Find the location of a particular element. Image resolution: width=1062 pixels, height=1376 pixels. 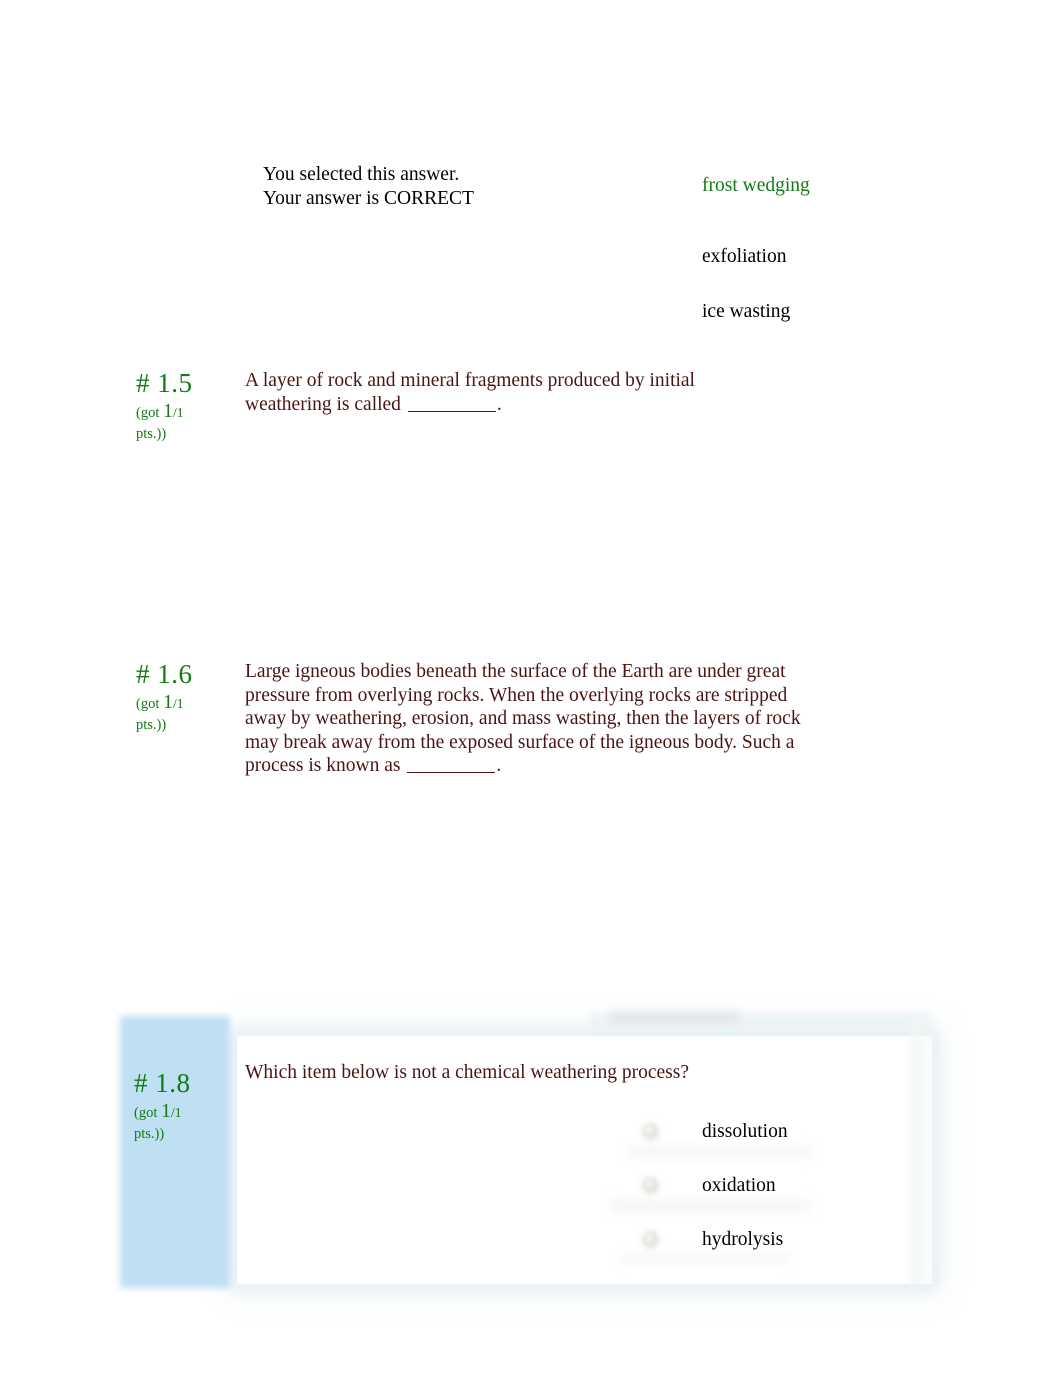

question-number-block-1-5: # 1.5 (got 1/1 pts.)) is located at coordinates (191, 406).